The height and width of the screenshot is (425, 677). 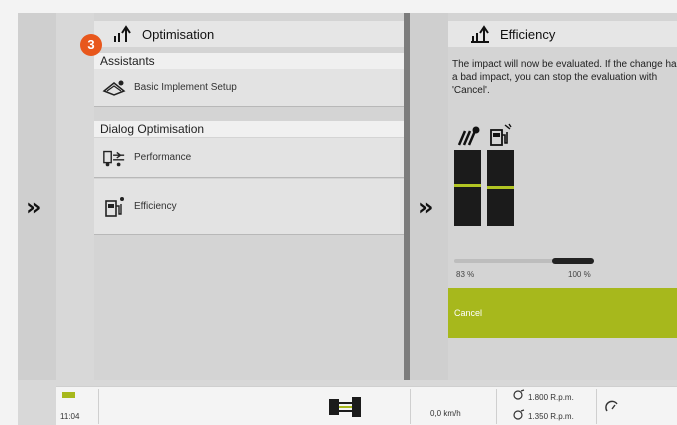 I want to click on step-badge: 3, so click(x=91, y=45).